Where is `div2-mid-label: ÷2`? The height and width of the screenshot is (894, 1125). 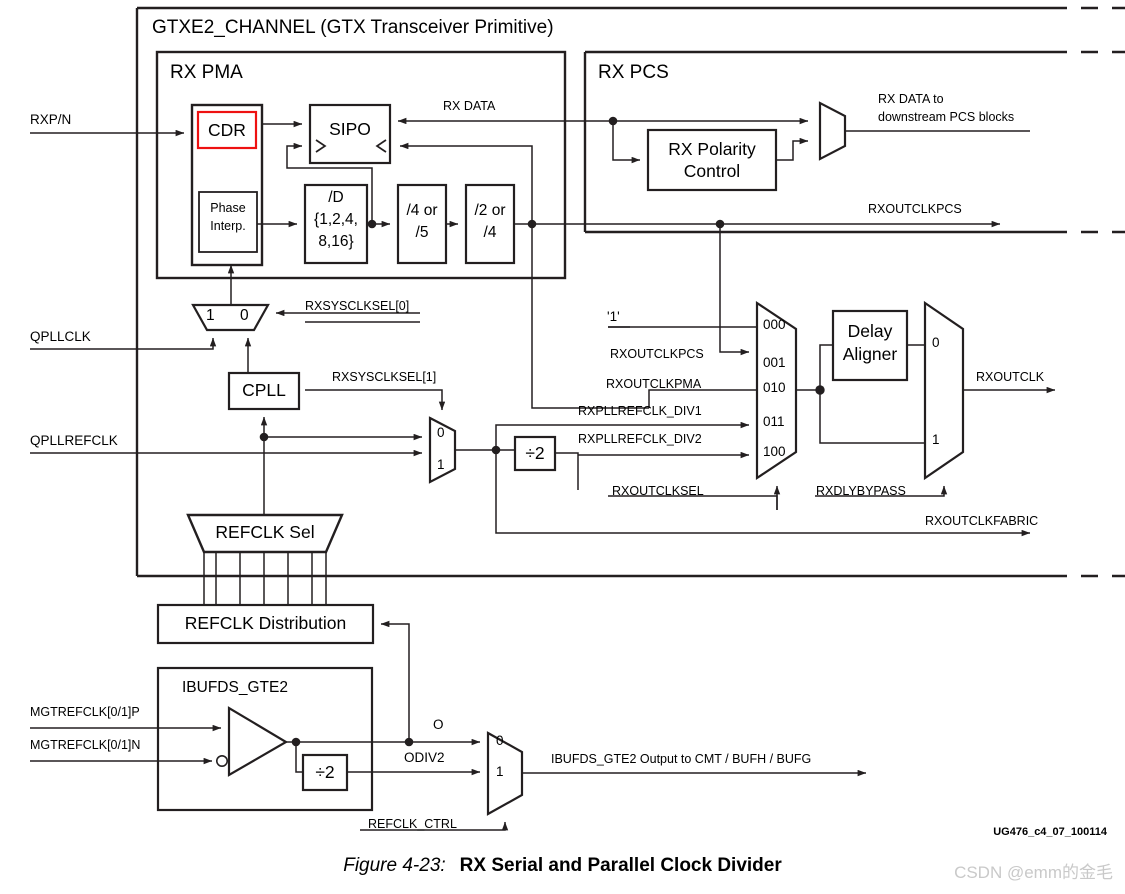 div2-mid-label: ÷2 is located at coordinates (535, 453).